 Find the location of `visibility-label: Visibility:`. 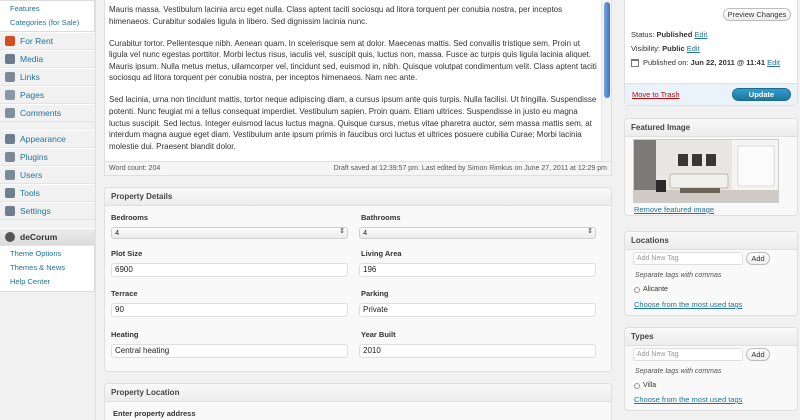

visibility-label: Visibility: is located at coordinates (646, 48).